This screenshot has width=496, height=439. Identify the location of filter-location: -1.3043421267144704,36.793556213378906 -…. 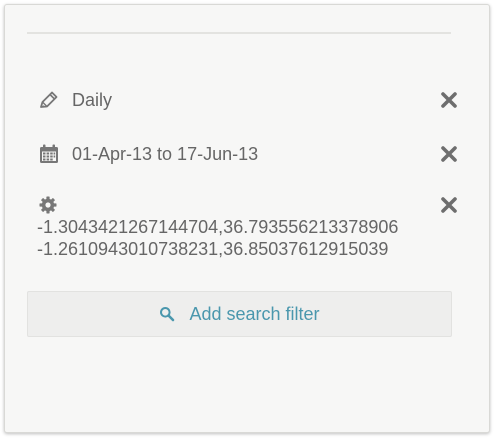
(248, 227).